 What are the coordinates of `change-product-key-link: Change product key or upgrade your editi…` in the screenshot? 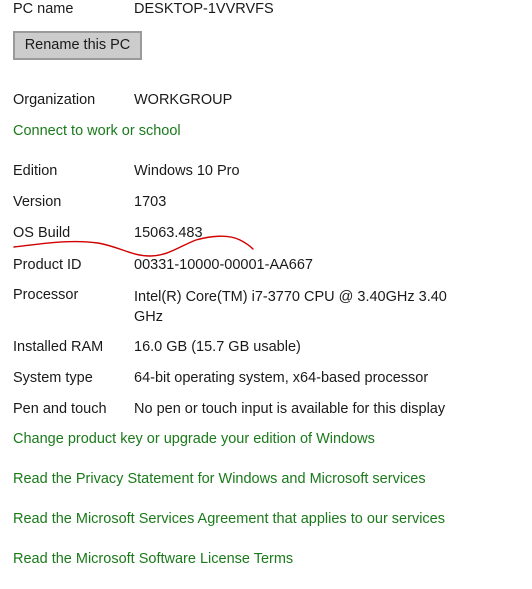 It's located at (194, 439).